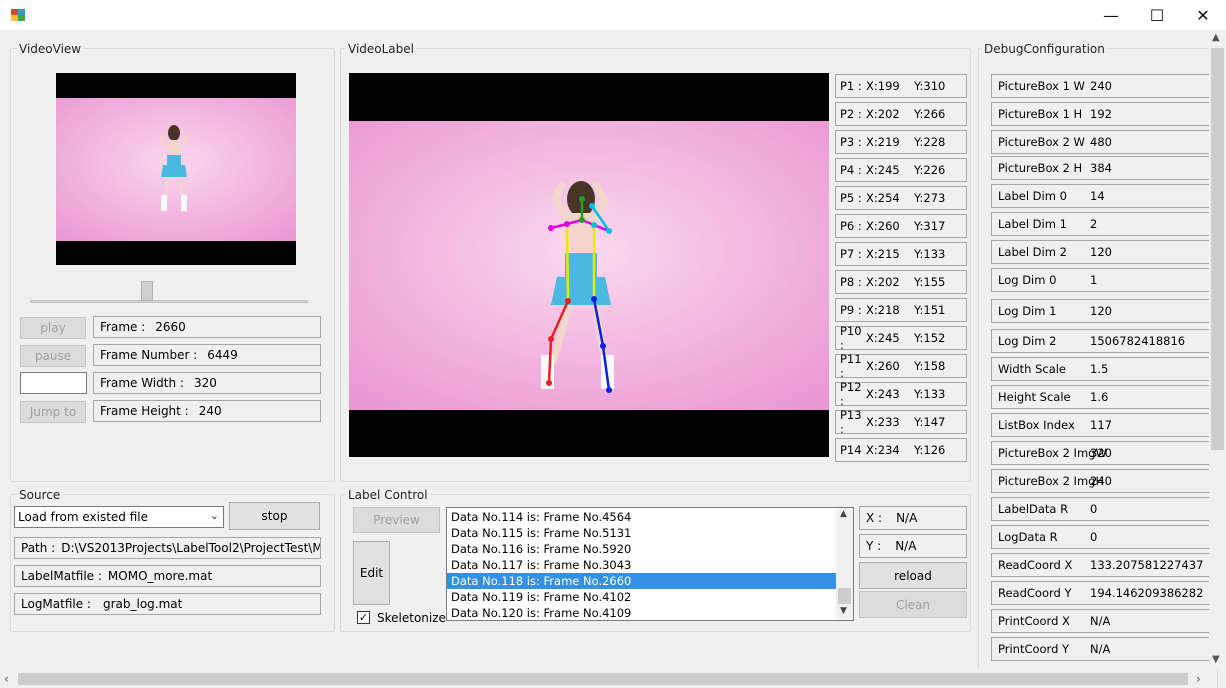 The image size is (1226, 688). I want to click on listbox-scrollbar: ▲ ▼, so click(844, 564).